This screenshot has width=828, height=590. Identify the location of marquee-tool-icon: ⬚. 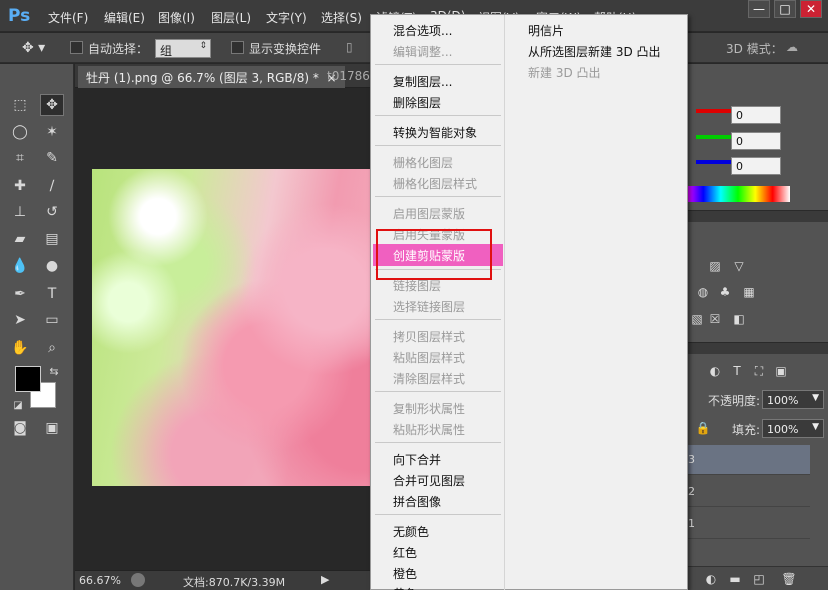
(20, 105).